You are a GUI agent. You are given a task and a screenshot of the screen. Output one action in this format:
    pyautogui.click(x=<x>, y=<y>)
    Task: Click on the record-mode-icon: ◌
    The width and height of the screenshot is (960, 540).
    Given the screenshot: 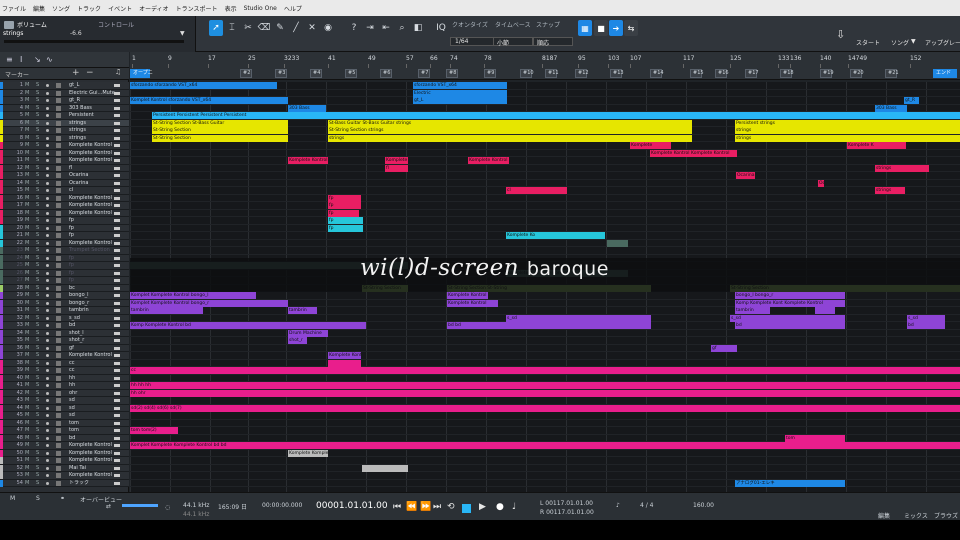 What is the action you would take?
    pyautogui.click(x=167, y=507)
    